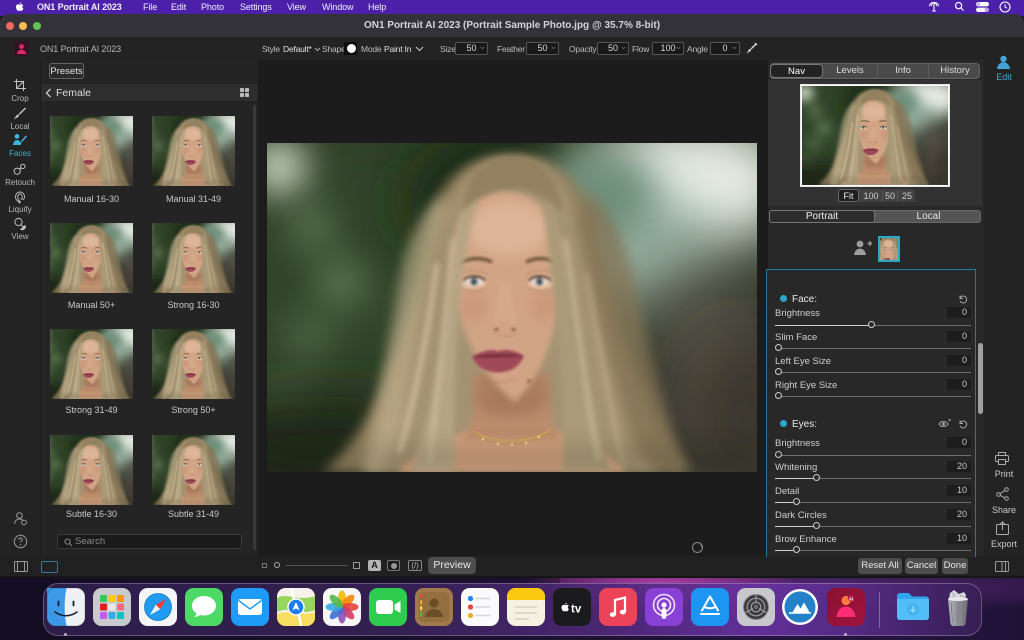 The height and width of the screenshot is (640, 1024). I want to click on svg-text: AI, so click(851, 598).